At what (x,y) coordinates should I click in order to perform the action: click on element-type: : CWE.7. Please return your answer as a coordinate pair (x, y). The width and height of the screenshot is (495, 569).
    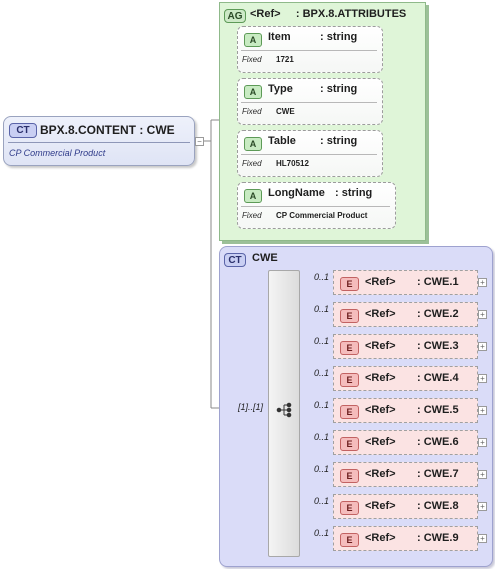
    Looking at the image, I should click on (438, 474).